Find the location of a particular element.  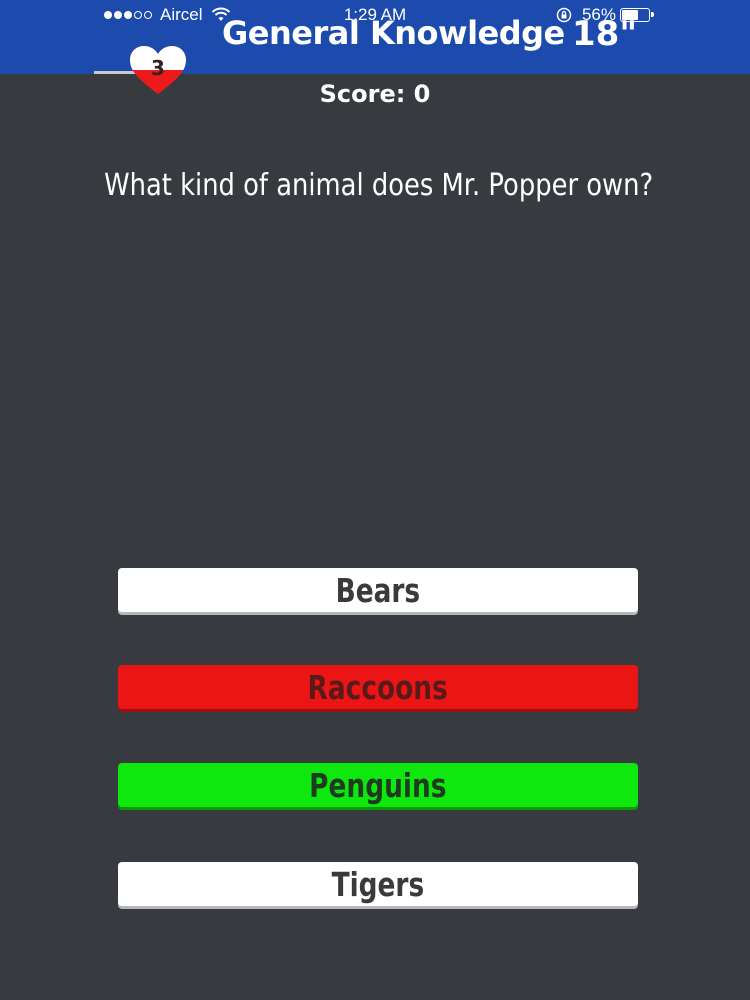

countdown-timer: 18" is located at coordinates (605, 34).